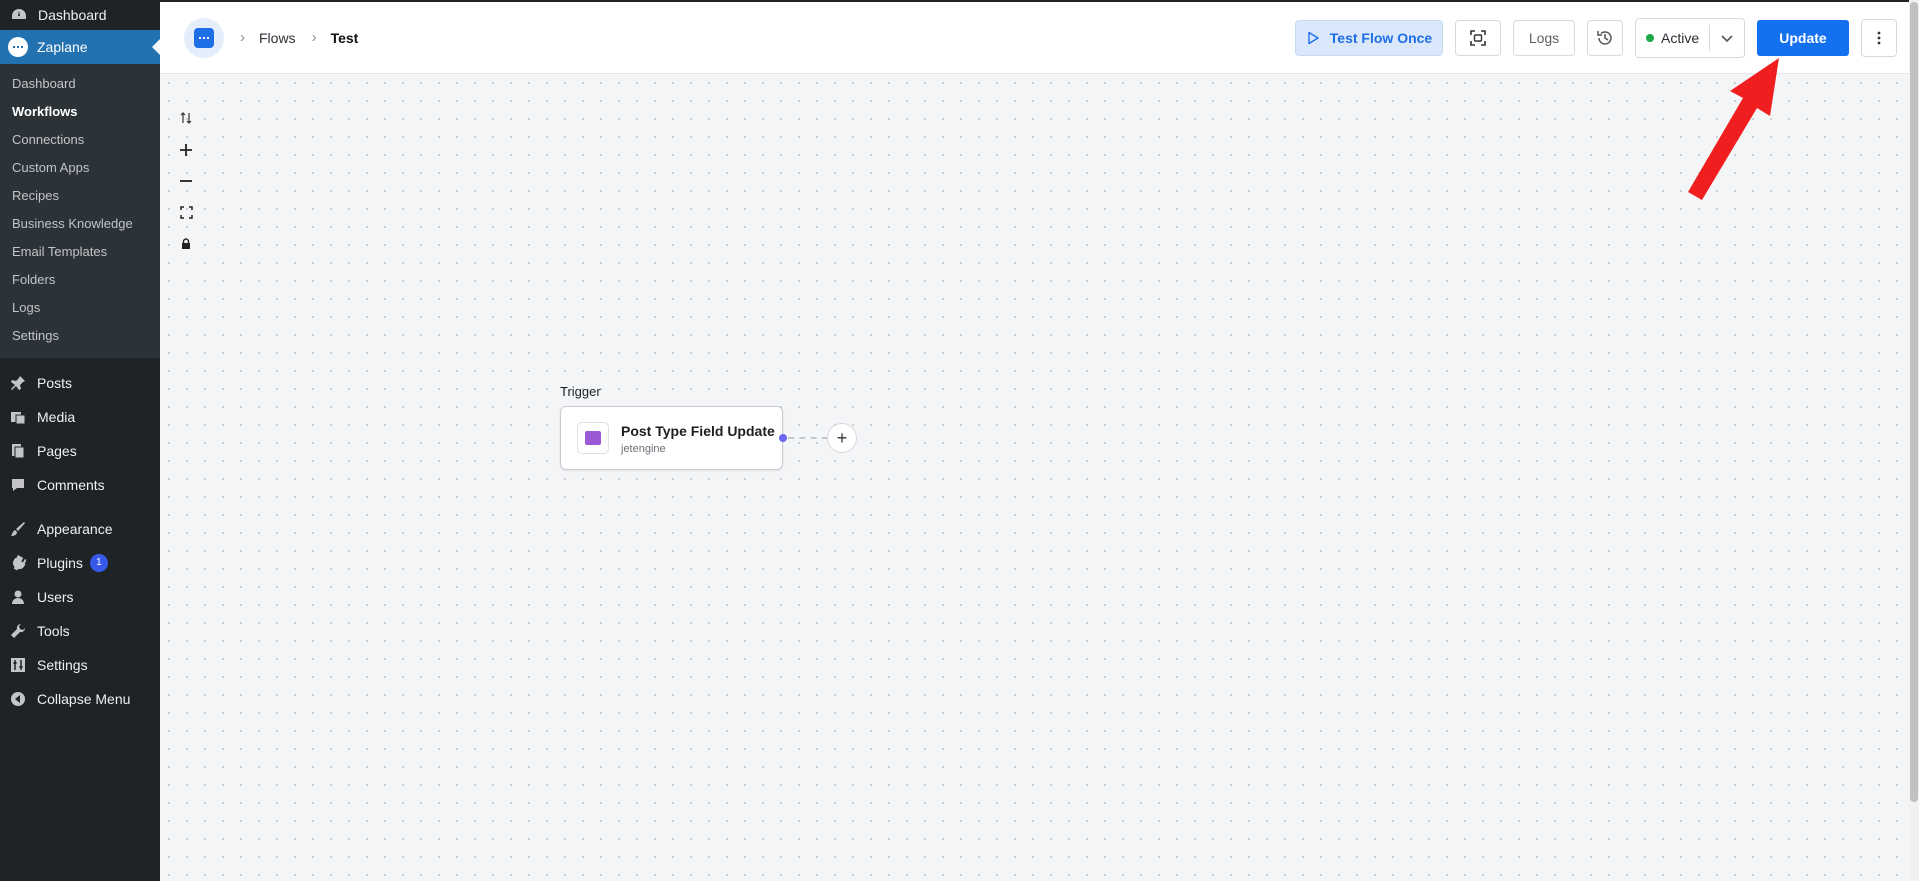 The width and height of the screenshot is (1919, 881). What do you see at coordinates (18, 383) in the screenshot?
I see `pin-icon` at bounding box center [18, 383].